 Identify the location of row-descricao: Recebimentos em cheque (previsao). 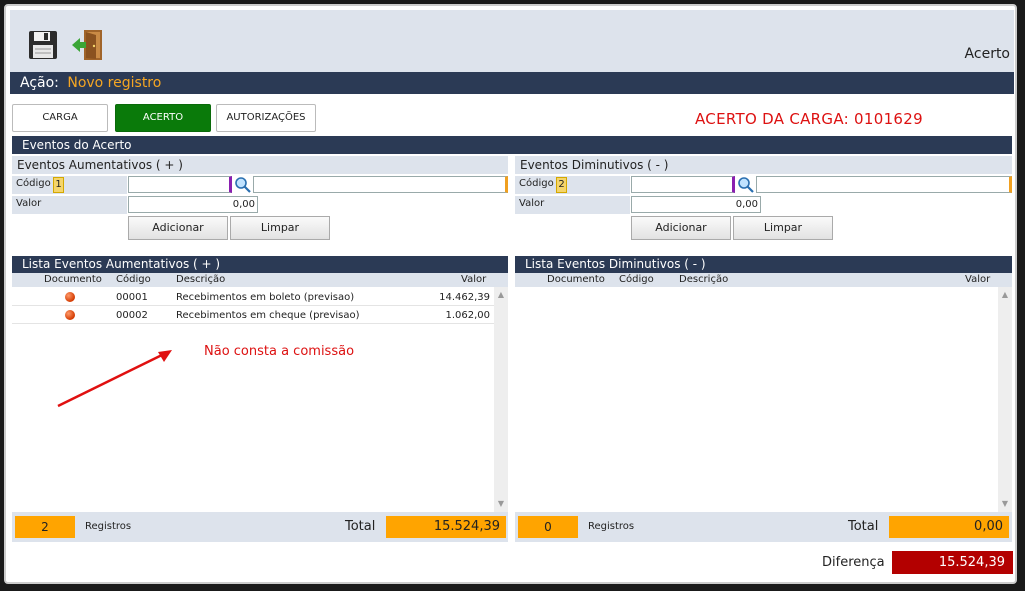
(268, 315).